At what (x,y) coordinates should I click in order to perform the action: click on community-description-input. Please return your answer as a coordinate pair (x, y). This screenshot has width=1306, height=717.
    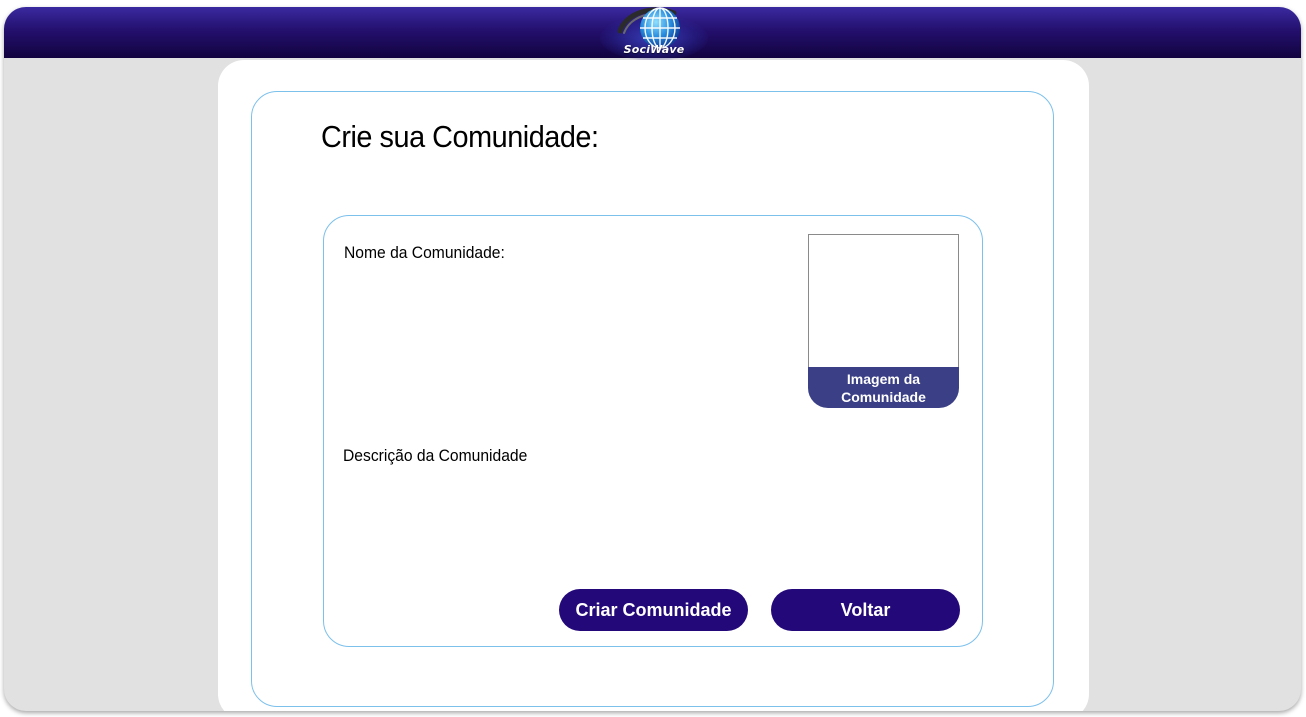
    Looking at the image, I should click on (642, 529).